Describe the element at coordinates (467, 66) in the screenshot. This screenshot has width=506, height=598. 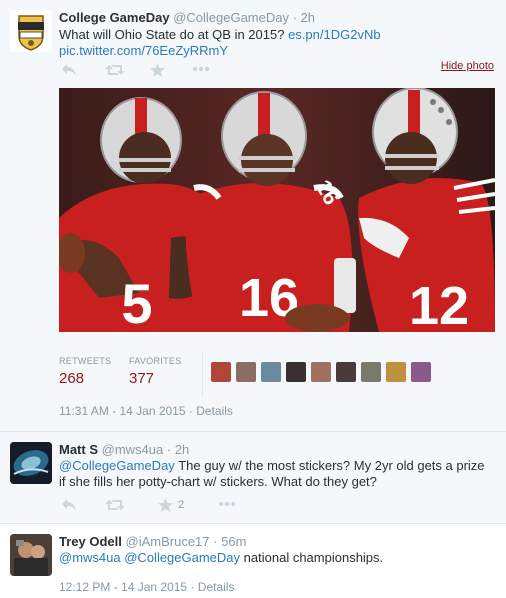
I see `hide-photo-link: Hide photo` at that location.